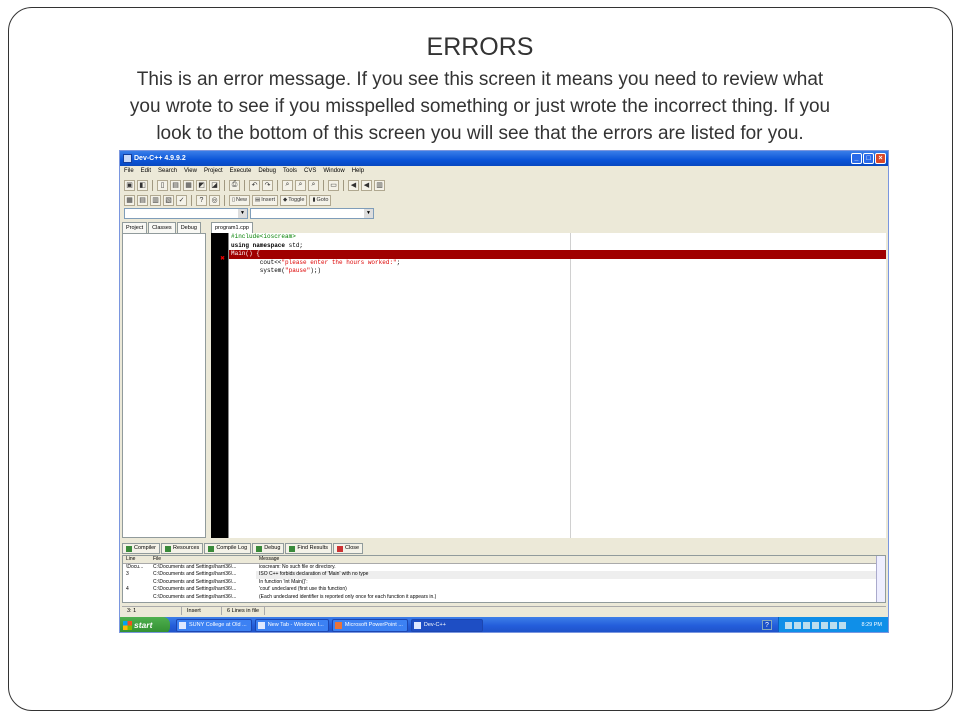 The height and width of the screenshot is (720, 960). What do you see at coordinates (211, 548) in the screenshot?
I see `compile-log-icon` at bounding box center [211, 548].